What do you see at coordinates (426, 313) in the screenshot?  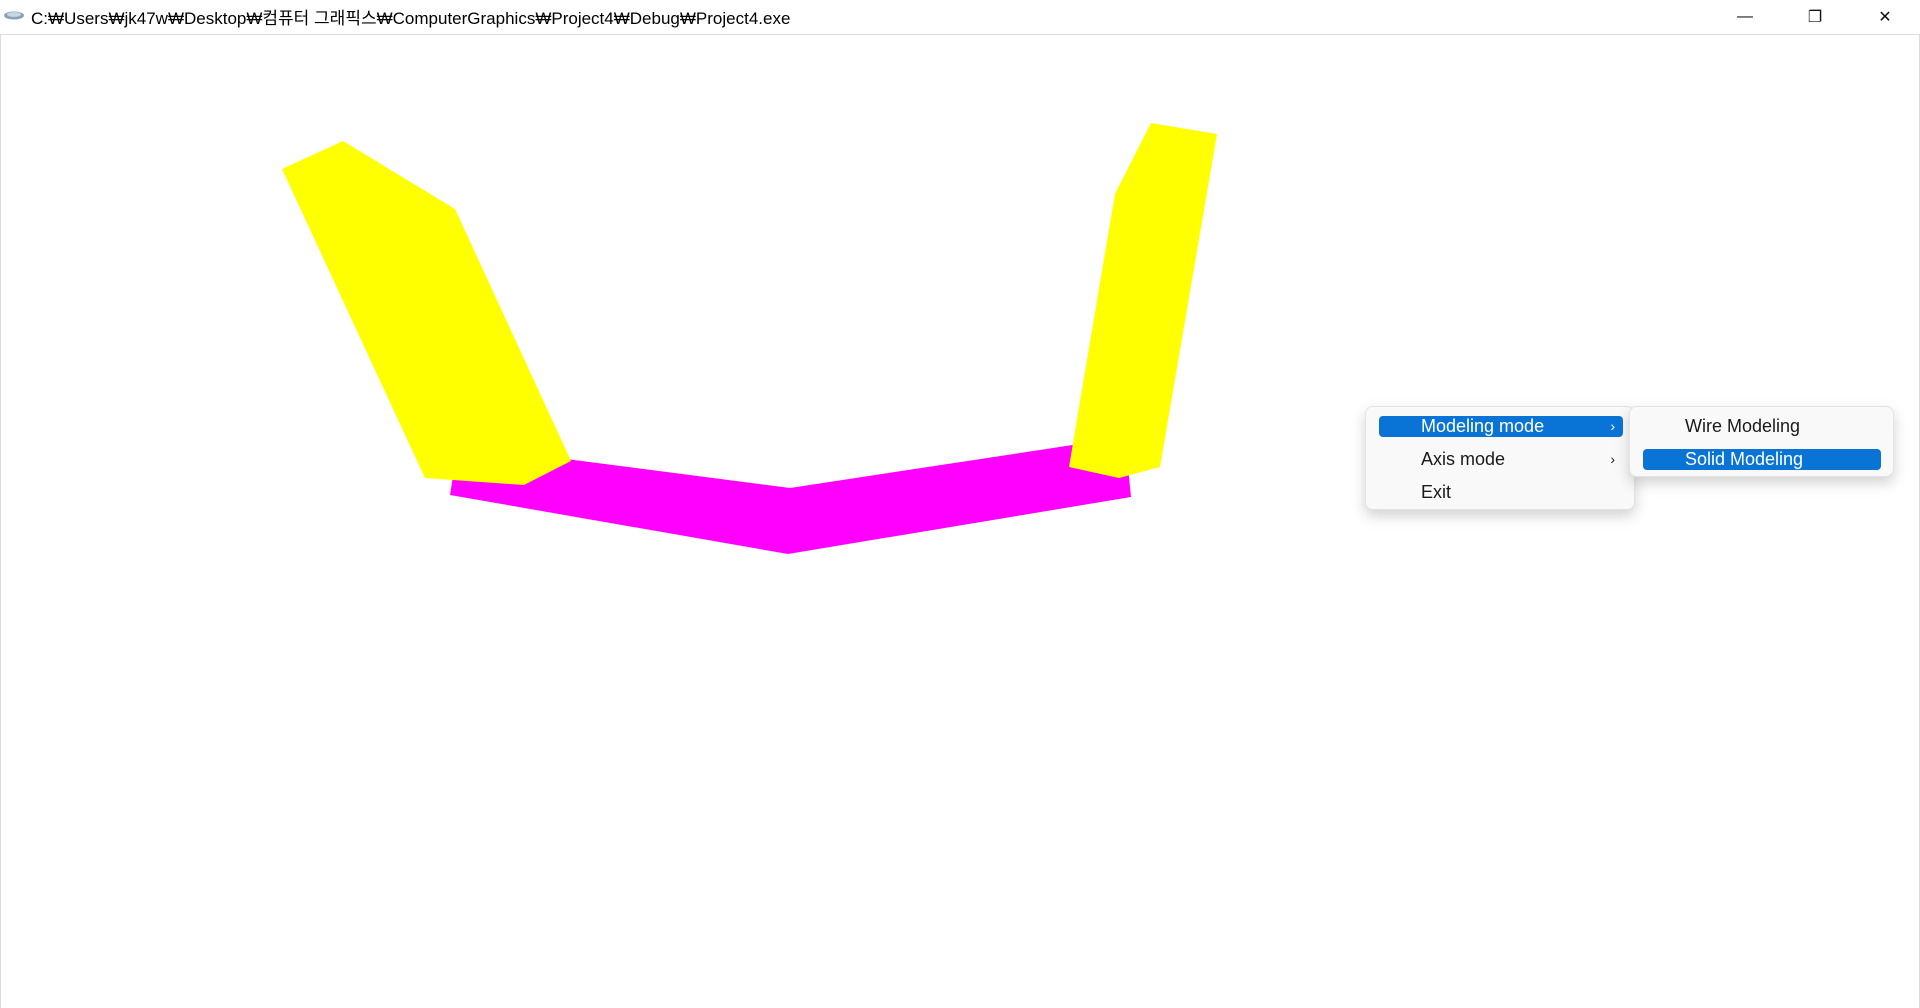 I see `left-arm` at bounding box center [426, 313].